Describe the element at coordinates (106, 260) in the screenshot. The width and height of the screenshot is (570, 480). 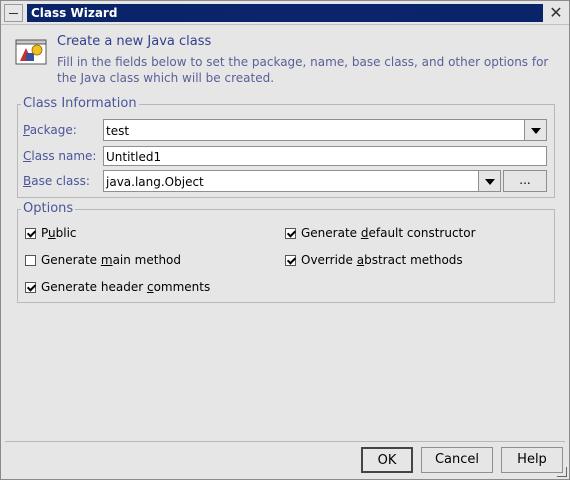
I see `main-method-label-mnemonic: m` at that location.